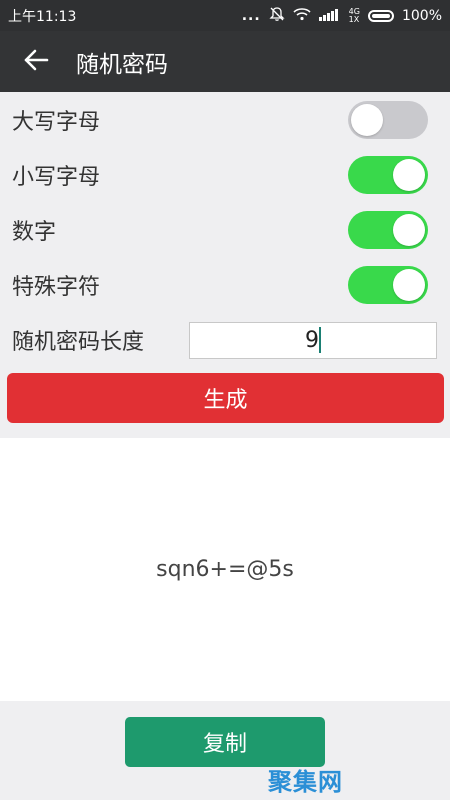 This screenshot has width=450, height=800. I want to click on back-button, so click(36, 61).